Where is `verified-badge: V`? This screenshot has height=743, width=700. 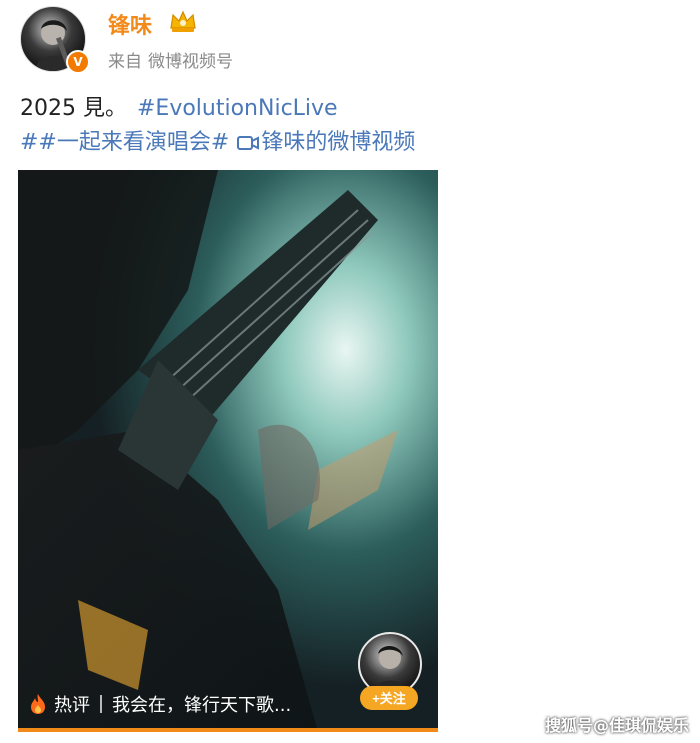 verified-badge: V is located at coordinates (78, 62).